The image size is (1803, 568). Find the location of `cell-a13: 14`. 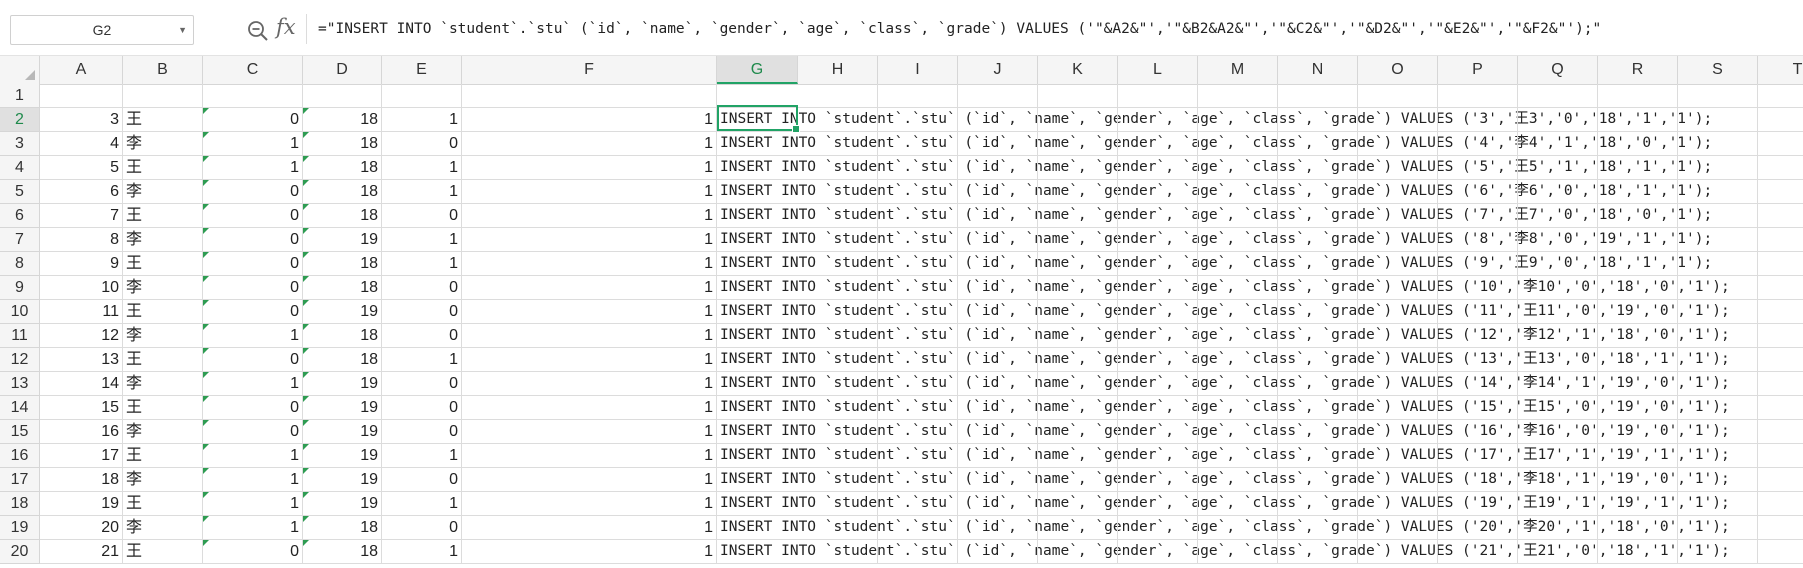

cell-a13: 14 is located at coordinates (81, 384).